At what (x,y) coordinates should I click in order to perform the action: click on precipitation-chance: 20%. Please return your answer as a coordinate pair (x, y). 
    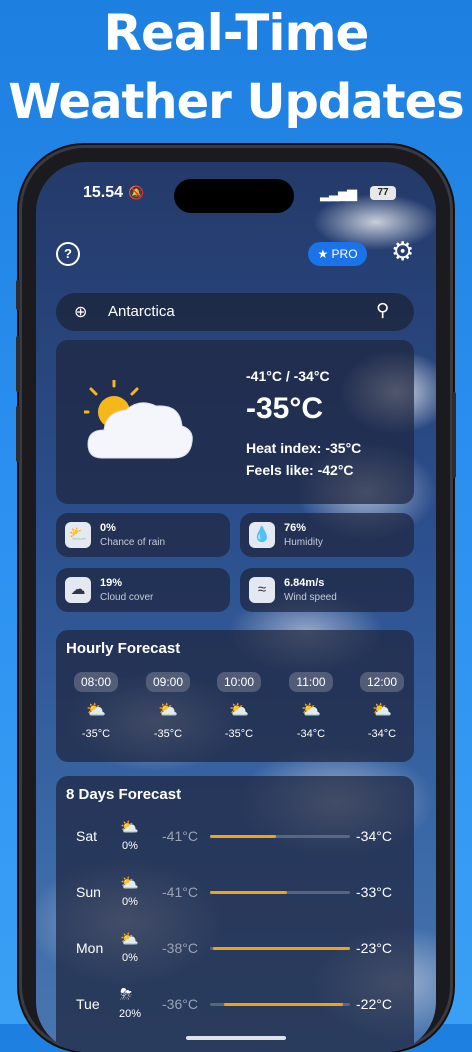
    Looking at the image, I should click on (130, 1014).